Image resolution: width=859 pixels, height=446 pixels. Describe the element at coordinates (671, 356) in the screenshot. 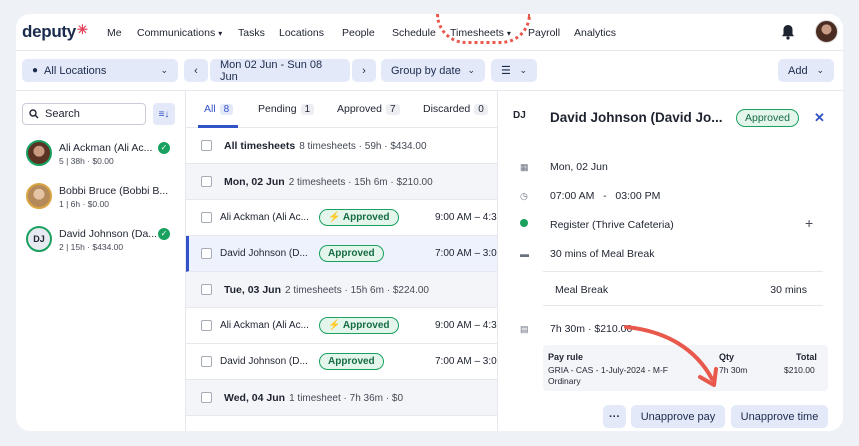

I see `annotation-arrow` at that location.